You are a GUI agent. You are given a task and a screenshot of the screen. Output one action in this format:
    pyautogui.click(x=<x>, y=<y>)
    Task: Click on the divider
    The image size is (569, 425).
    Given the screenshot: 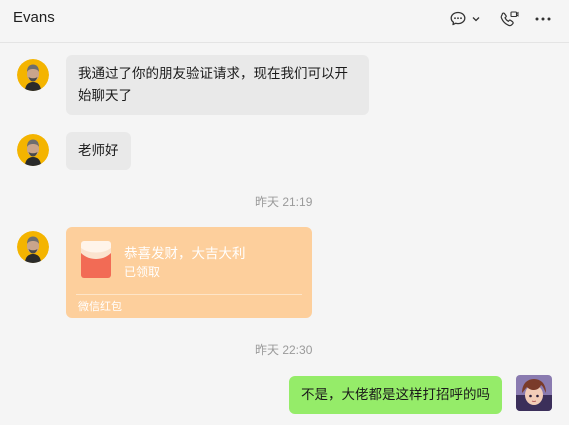 What is the action you would take?
    pyautogui.click(x=189, y=294)
    